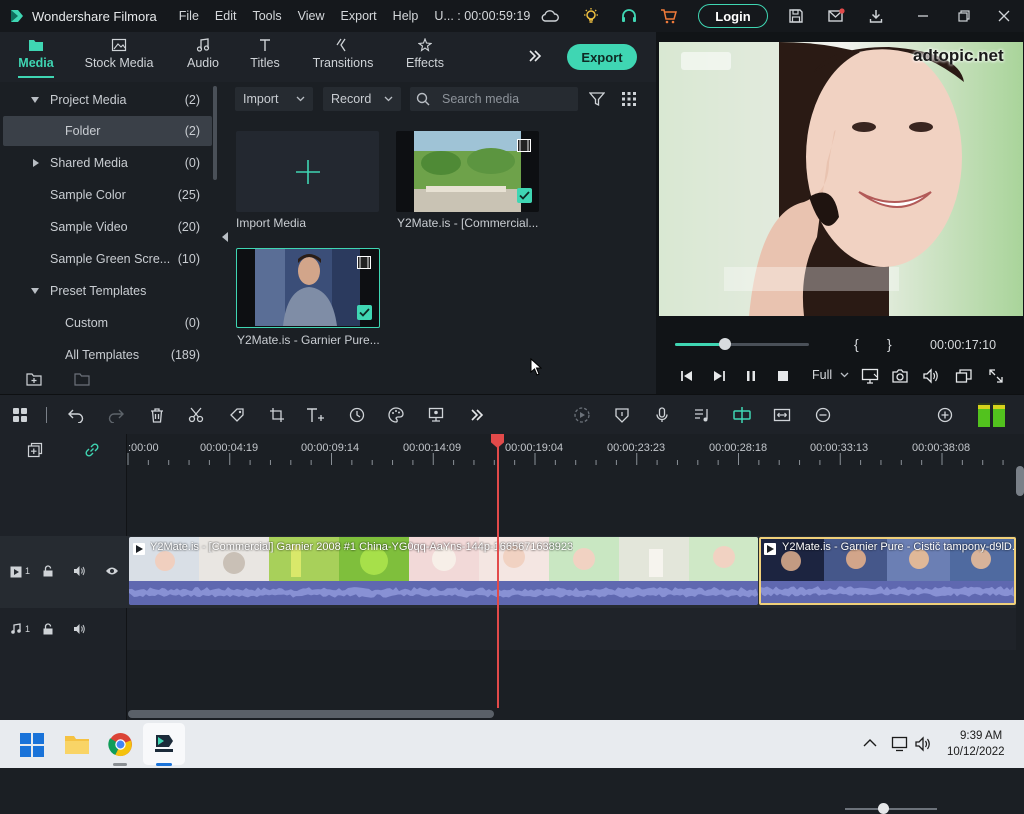 The width and height of the screenshot is (1024, 814). Describe the element at coordinates (856, 344) in the screenshot. I see `mark-in-button: {` at that location.